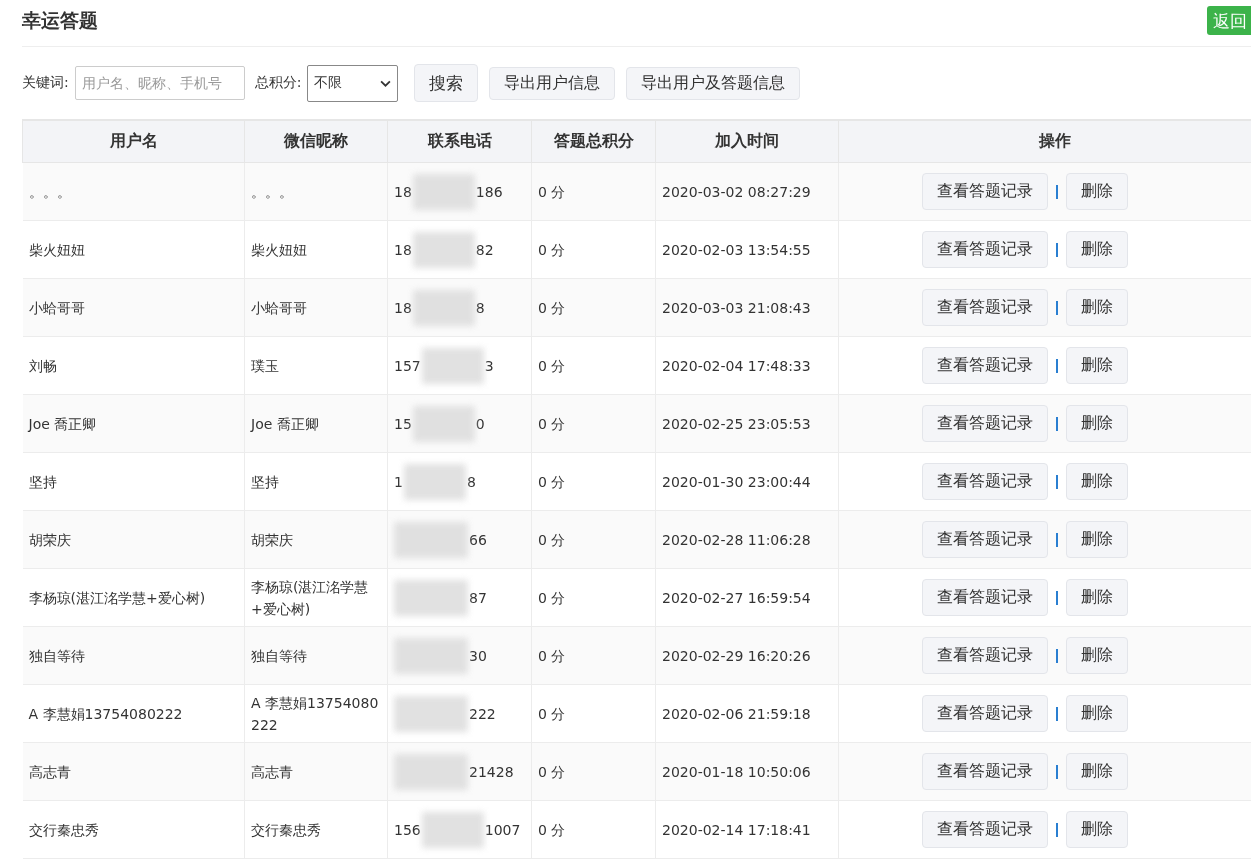  I want to click on table-cell: 2020-02-04 17:48:33, so click(747, 365).